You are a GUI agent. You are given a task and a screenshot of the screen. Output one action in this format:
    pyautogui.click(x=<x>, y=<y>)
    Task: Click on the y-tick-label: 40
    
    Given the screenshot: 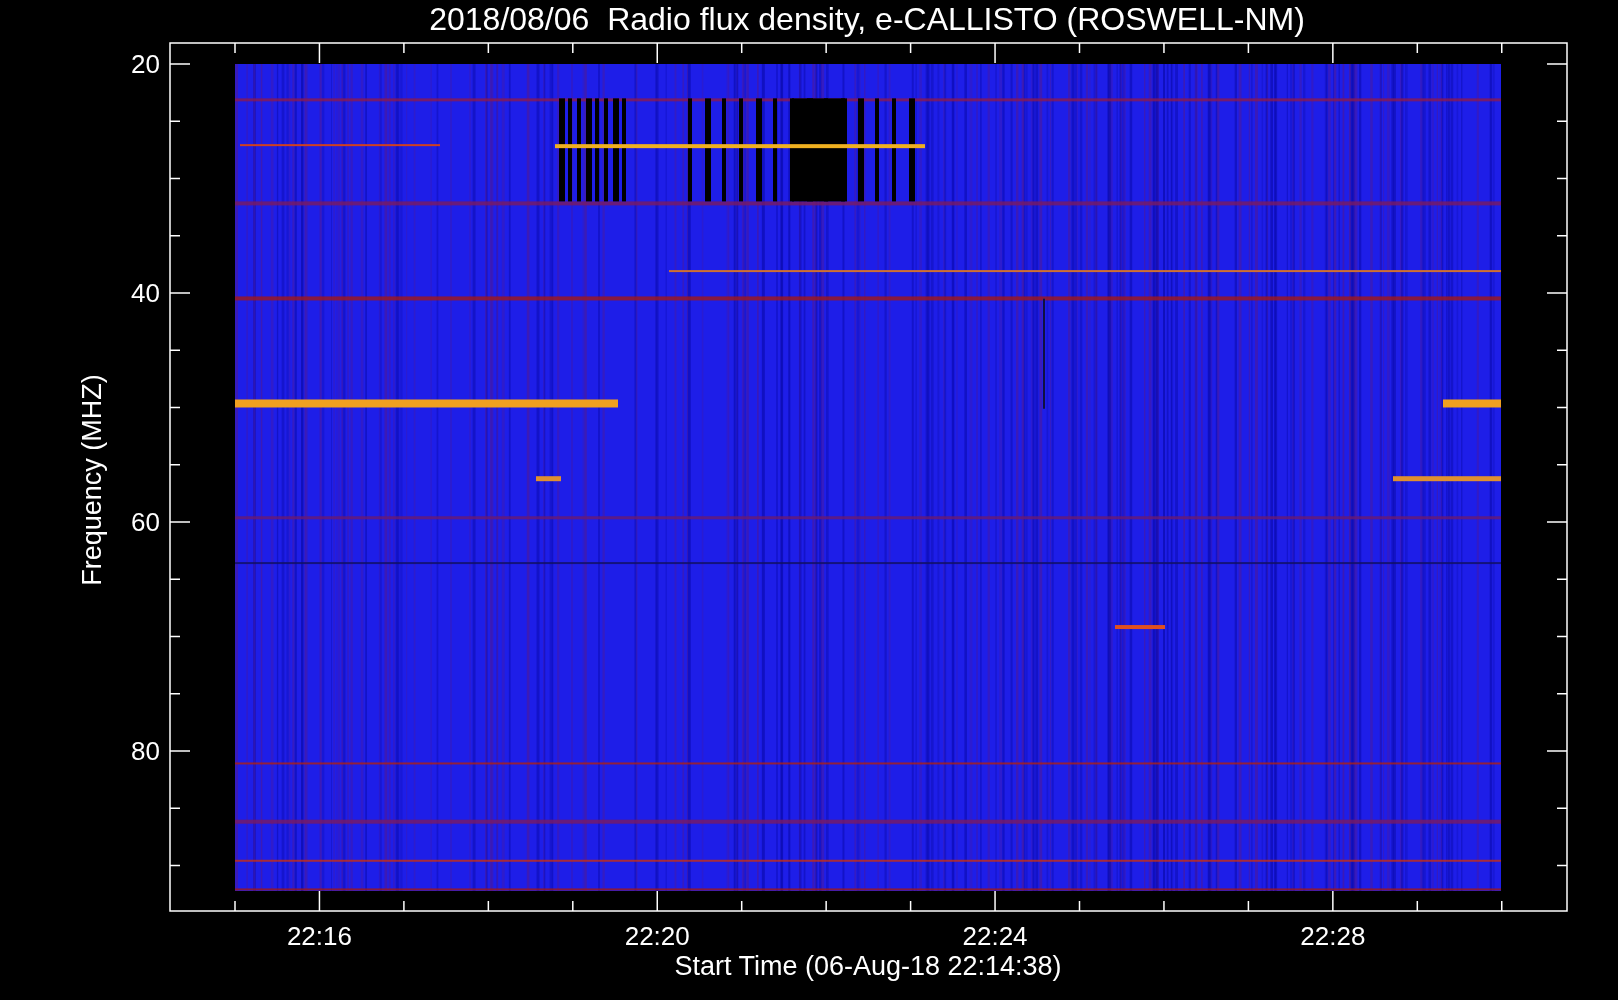 What is the action you would take?
    pyautogui.click(x=145, y=293)
    